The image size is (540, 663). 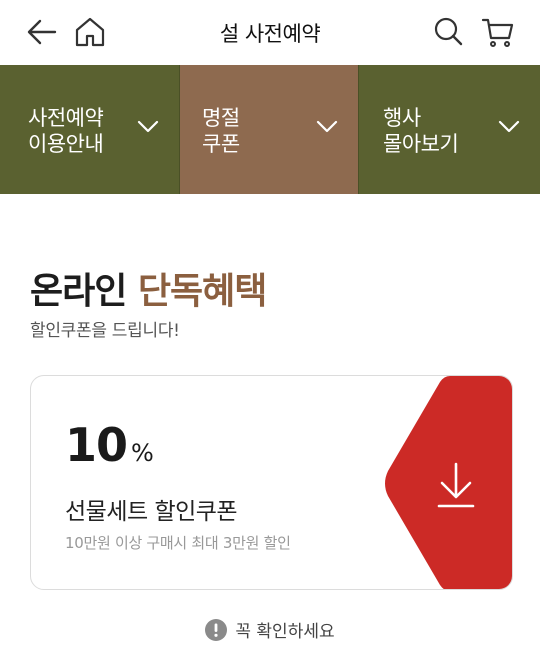 I want to click on top-header: 설 사전예약, so click(x=270, y=32).